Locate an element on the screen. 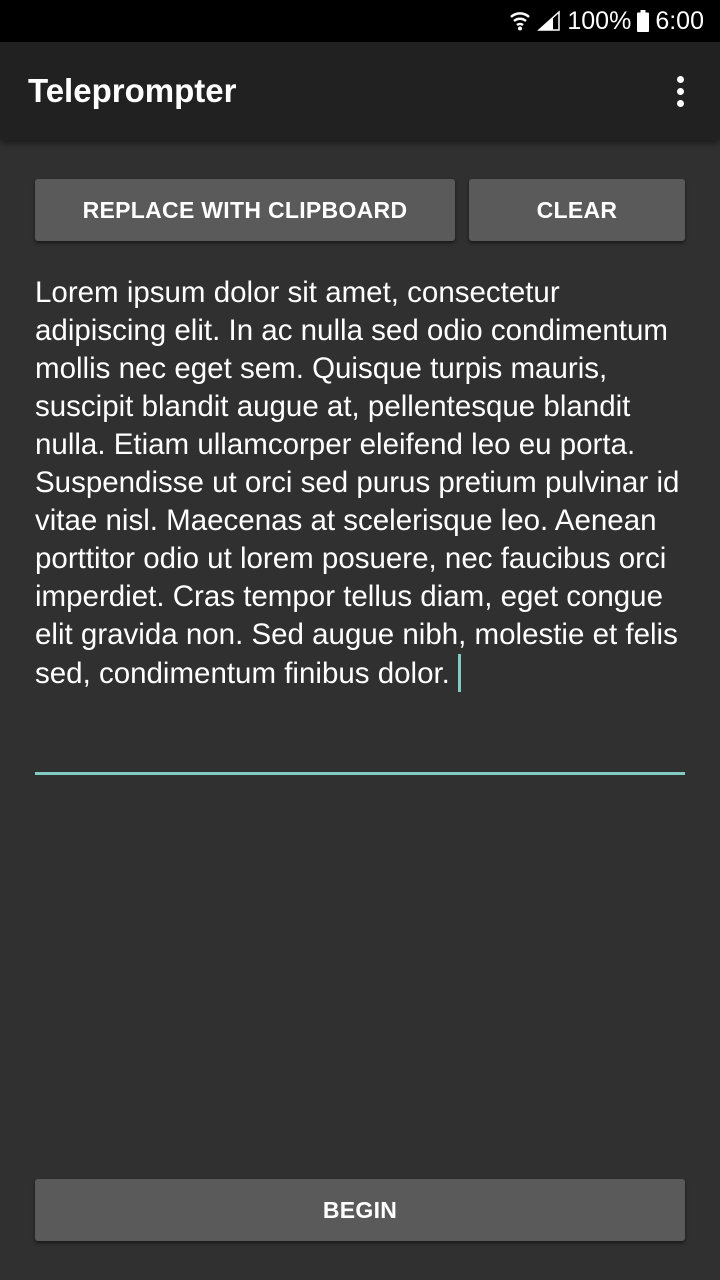 The width and height of the screenshot is (720, 1280). text-field-underline is located at coordinates (360, 773).